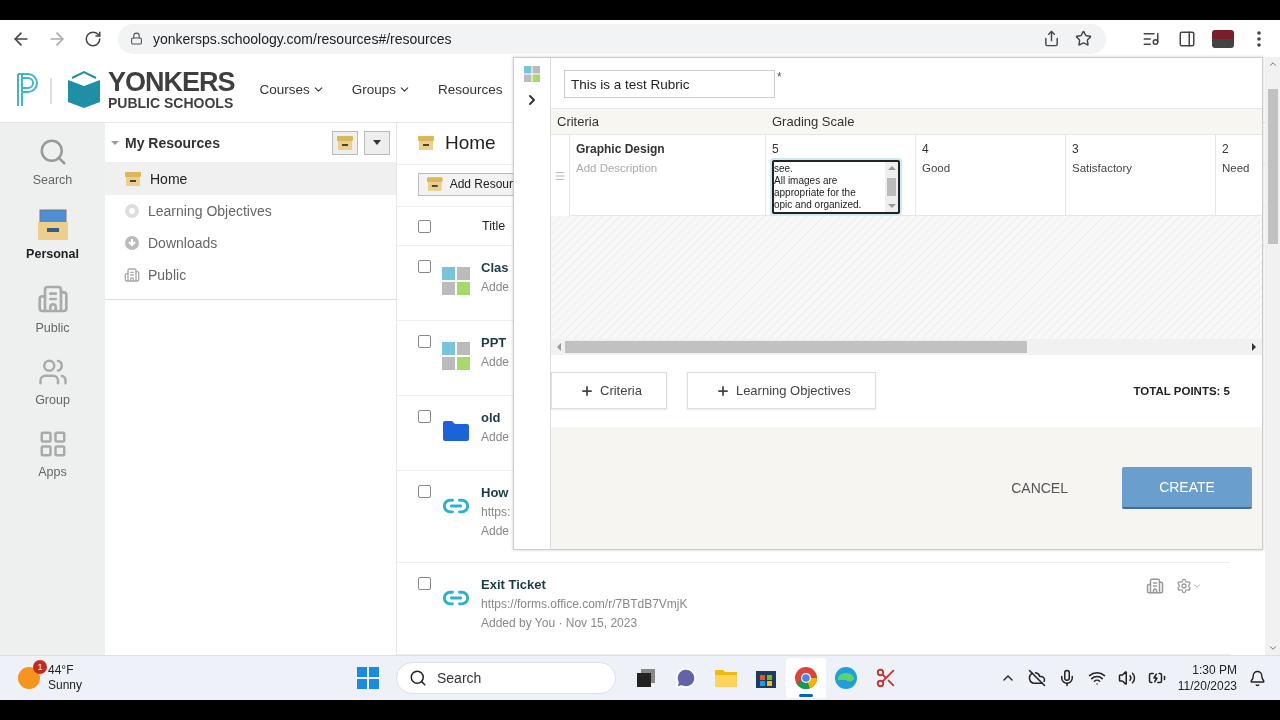 This screenshot has width=1280, height=720. What do you see at coordinates (1014, 121) in the screenshot?
I see `column-header: Grading Scale` at bounding box center [1014, 121].